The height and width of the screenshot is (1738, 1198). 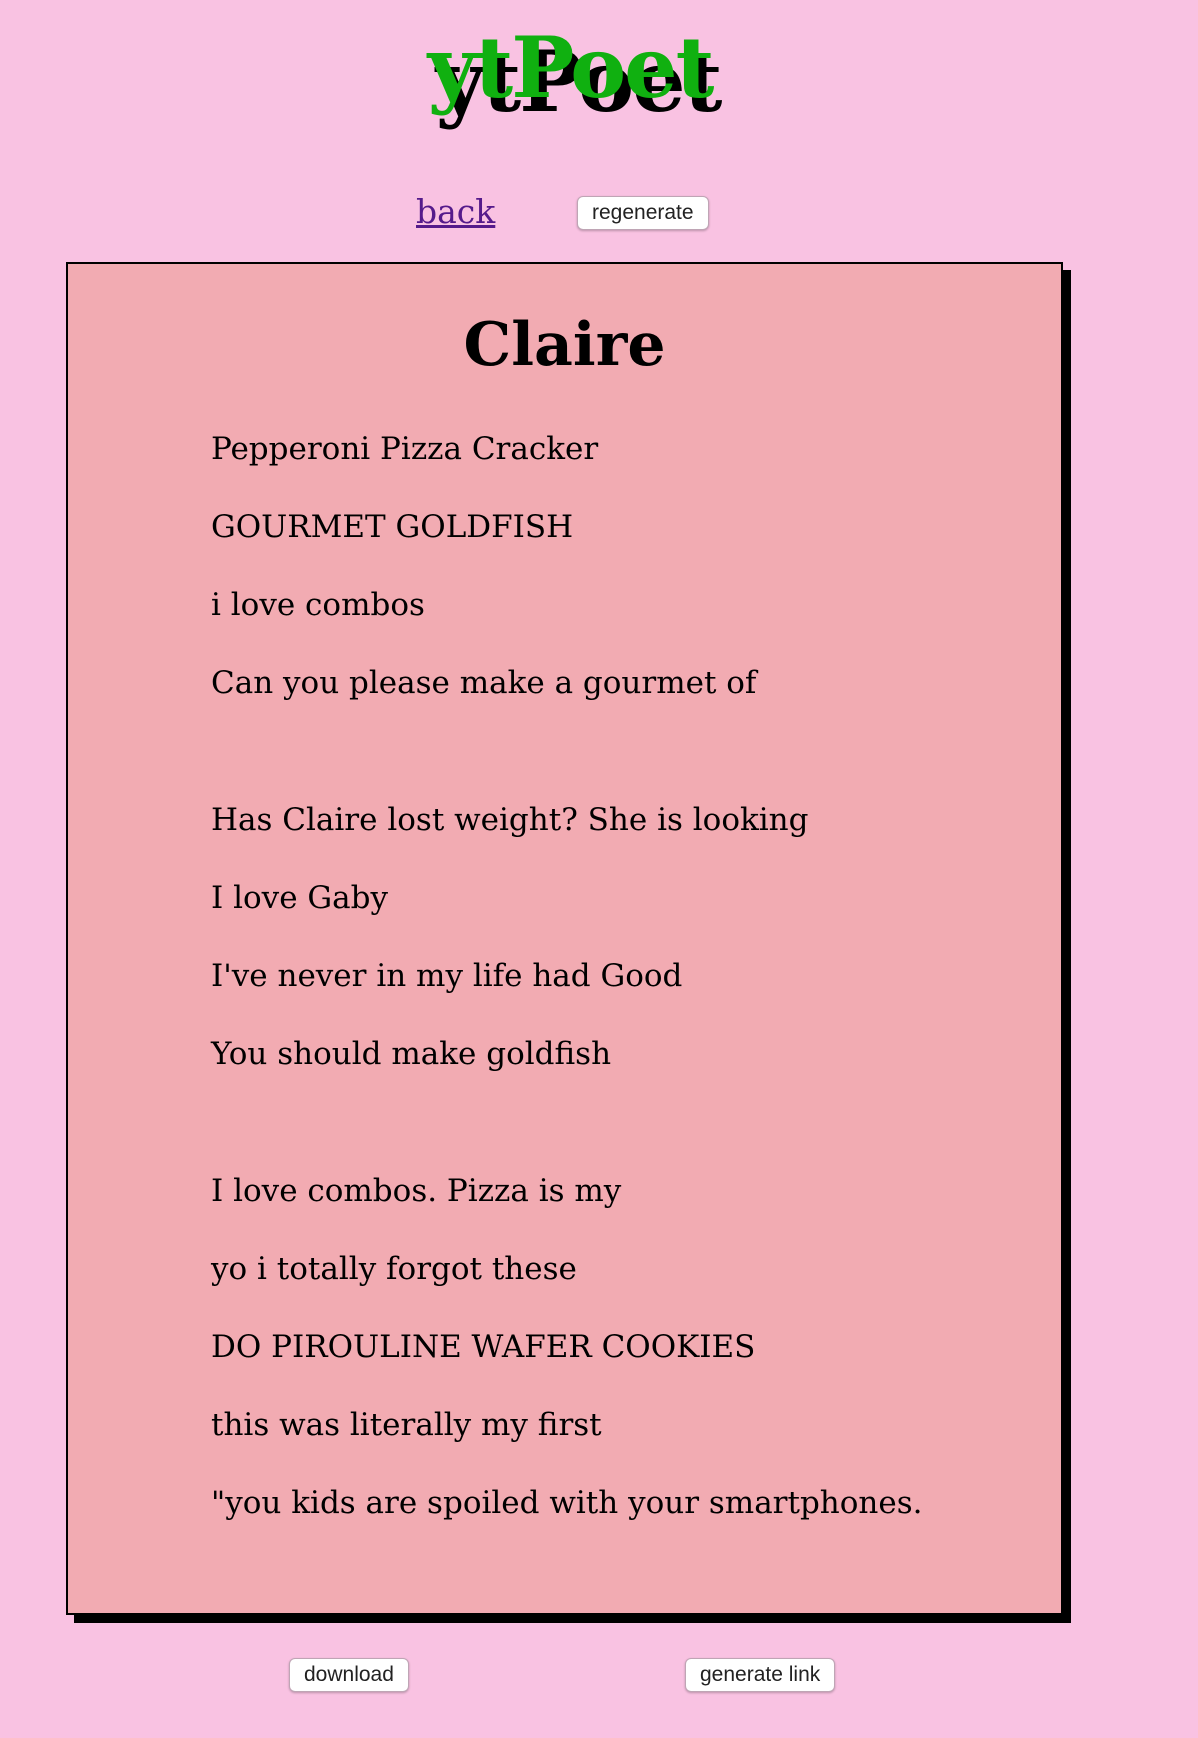 I want to click on poem-line: DO PIROULINE WAFER COOKIES, so click(x=483, y=1347).